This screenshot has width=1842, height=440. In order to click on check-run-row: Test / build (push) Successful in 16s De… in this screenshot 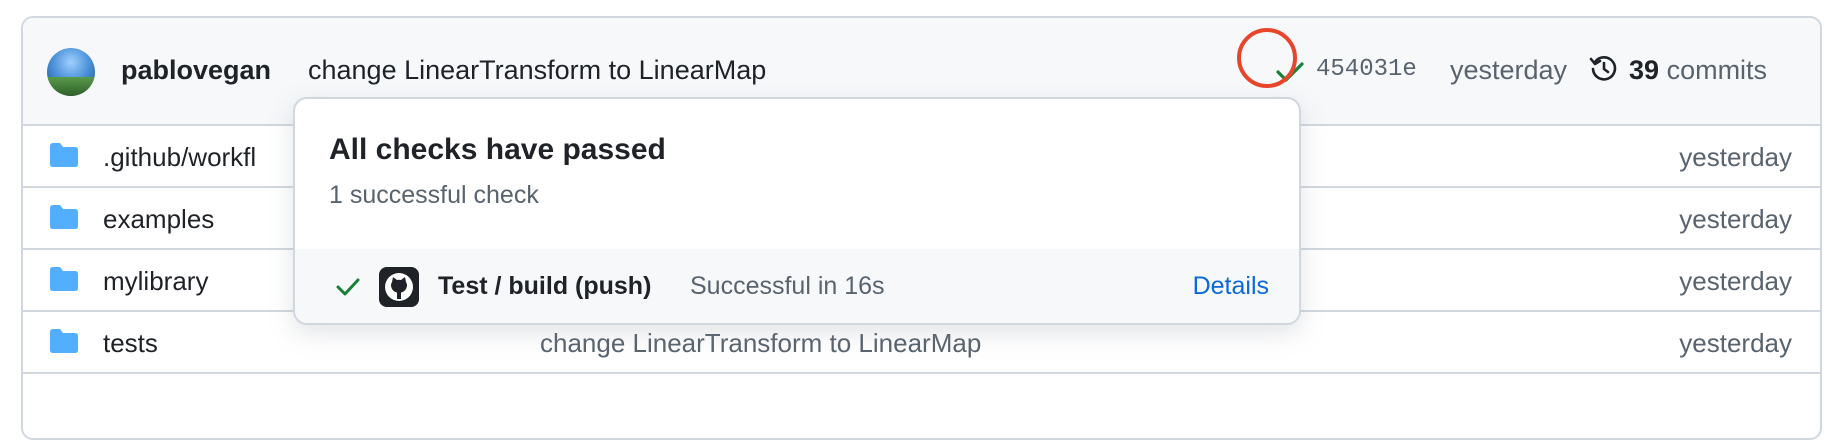, I will do `click(797, 286)`.